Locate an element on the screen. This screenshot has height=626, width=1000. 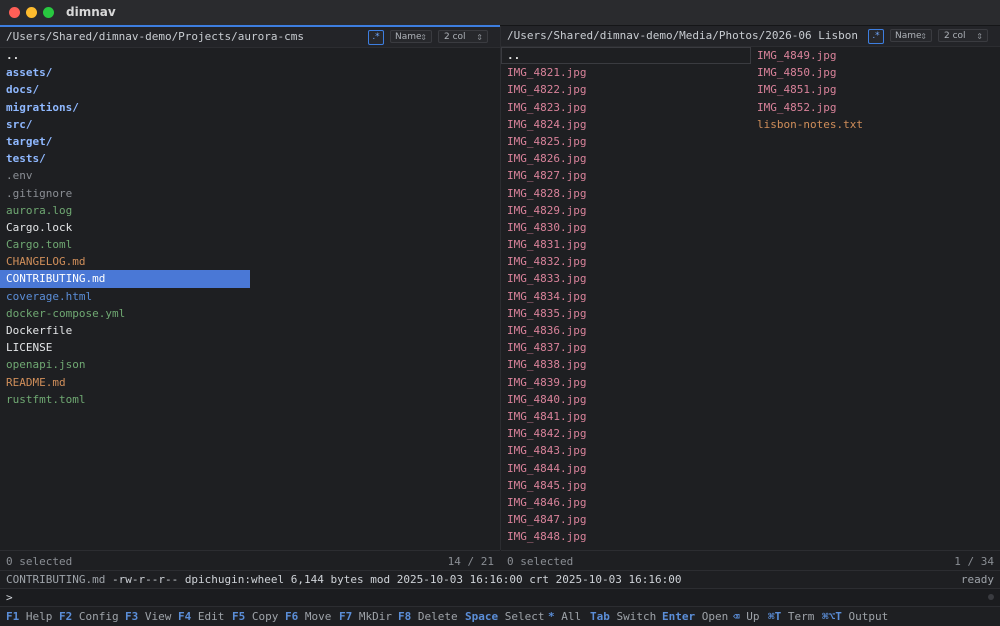
key-up: ⌫ Up is located at coordinates (746, 616).